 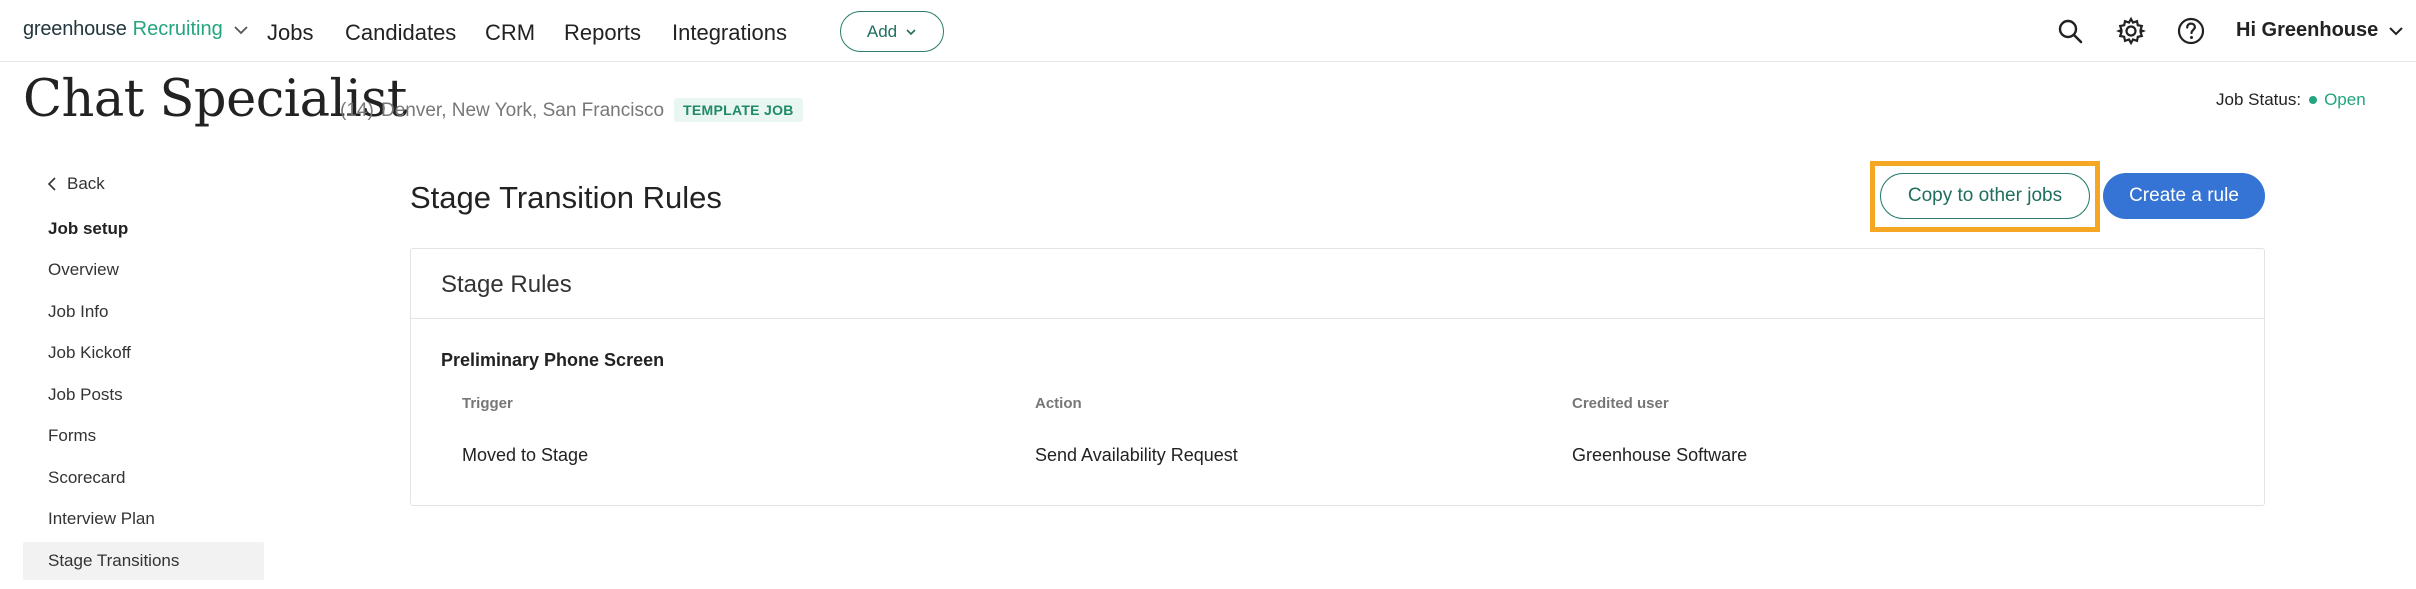 I want to click on add-button: Add, so click(x=892, y=31).